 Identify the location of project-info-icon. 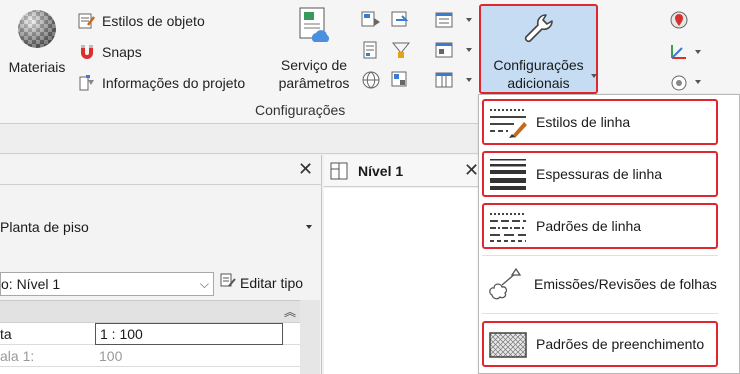
(87, 83).